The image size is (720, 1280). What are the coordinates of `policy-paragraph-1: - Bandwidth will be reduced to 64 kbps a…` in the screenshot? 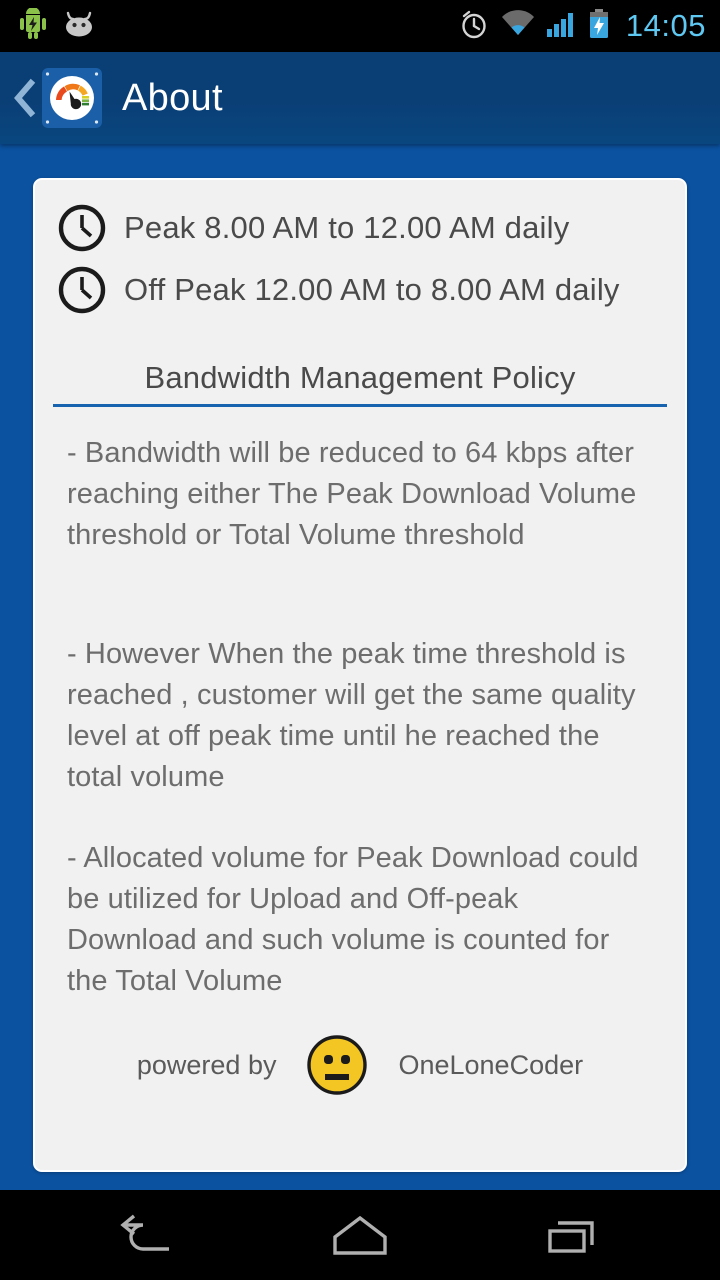 It's located at (352, 494).